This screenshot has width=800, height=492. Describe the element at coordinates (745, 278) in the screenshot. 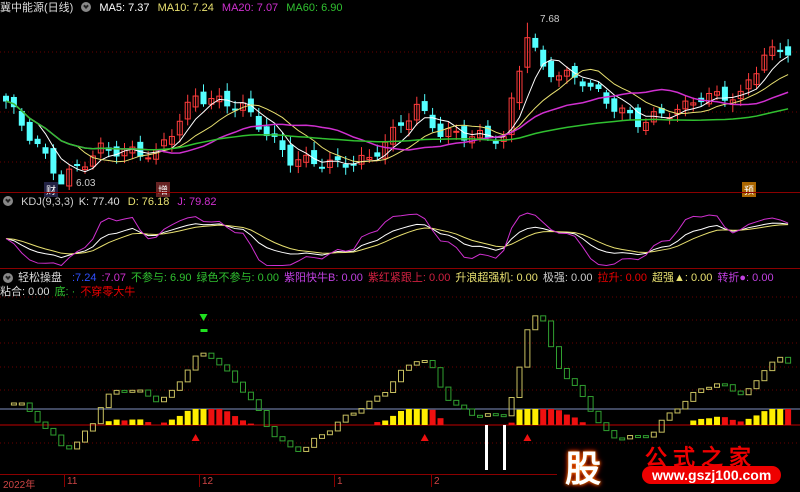

I see `indicator-item: 转折●: 0.00` at that location.